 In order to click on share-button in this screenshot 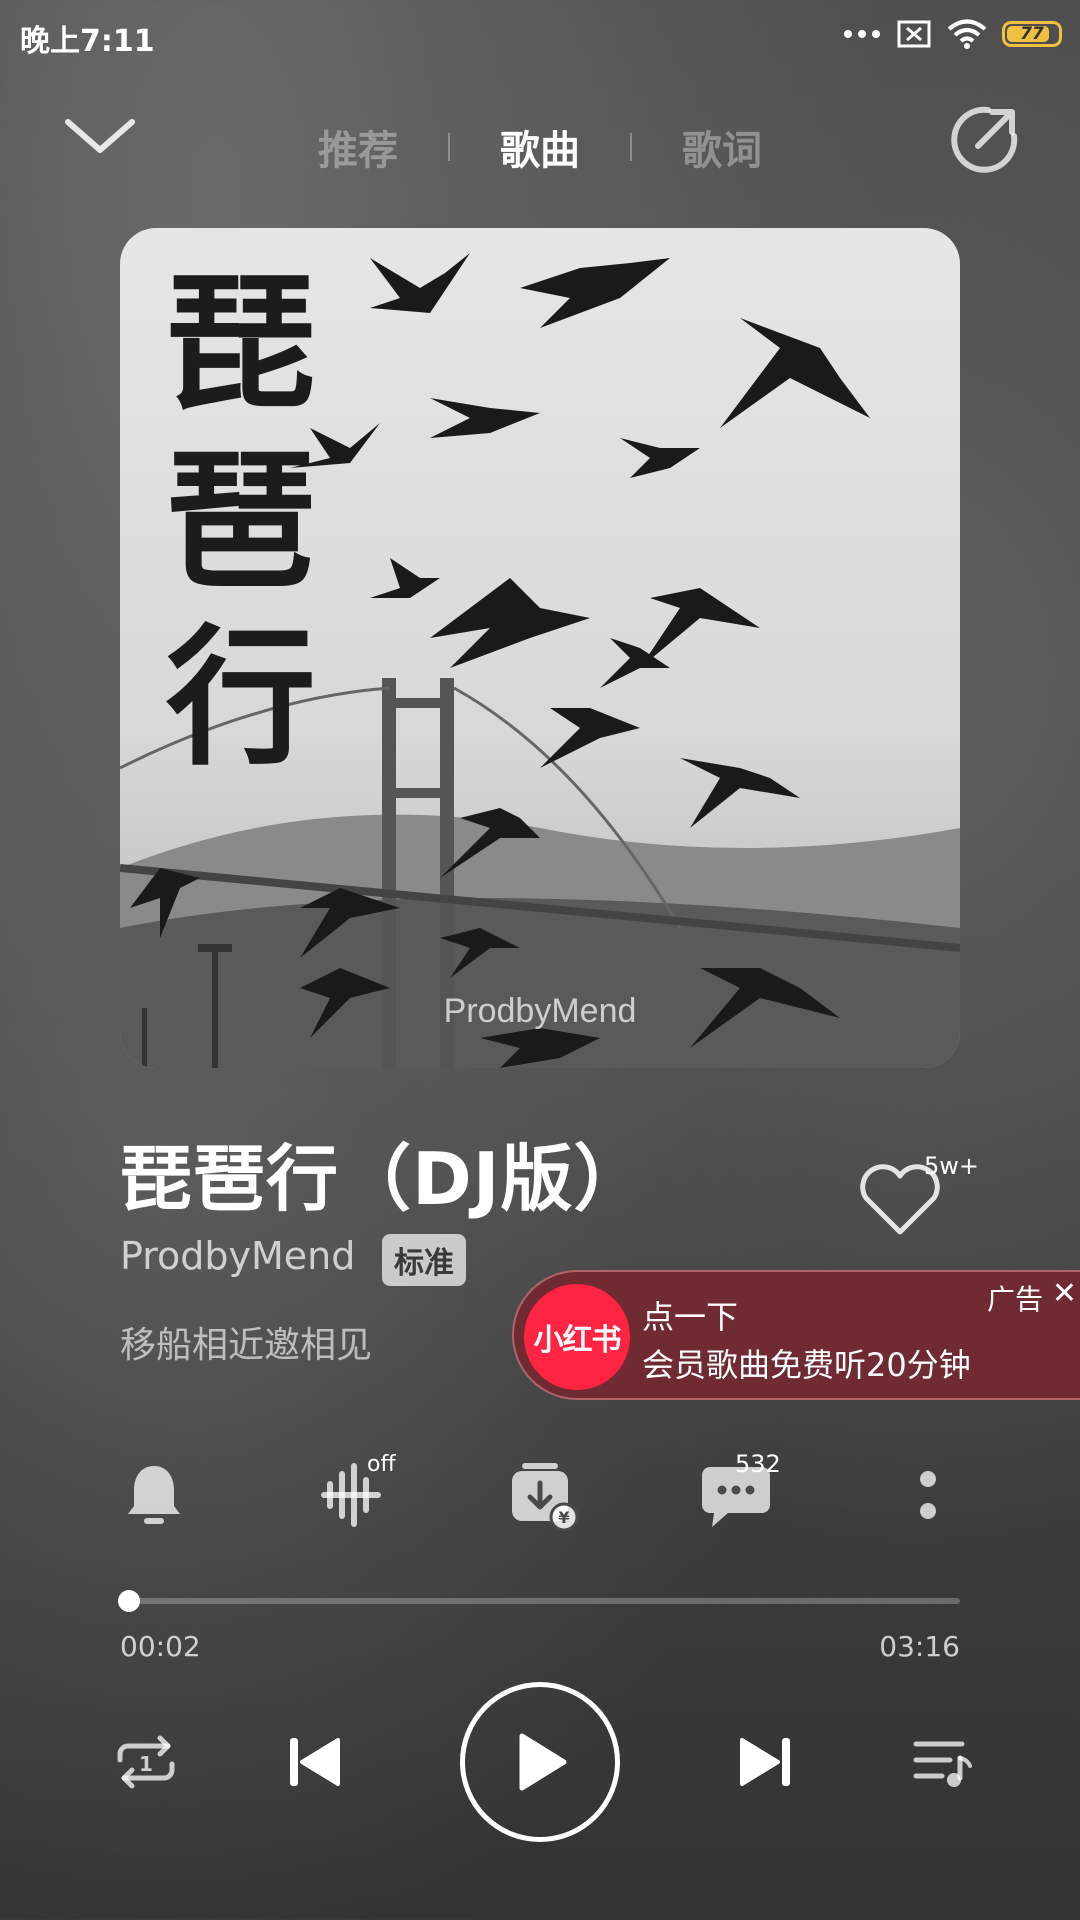, I will do `click(984, 140)`.